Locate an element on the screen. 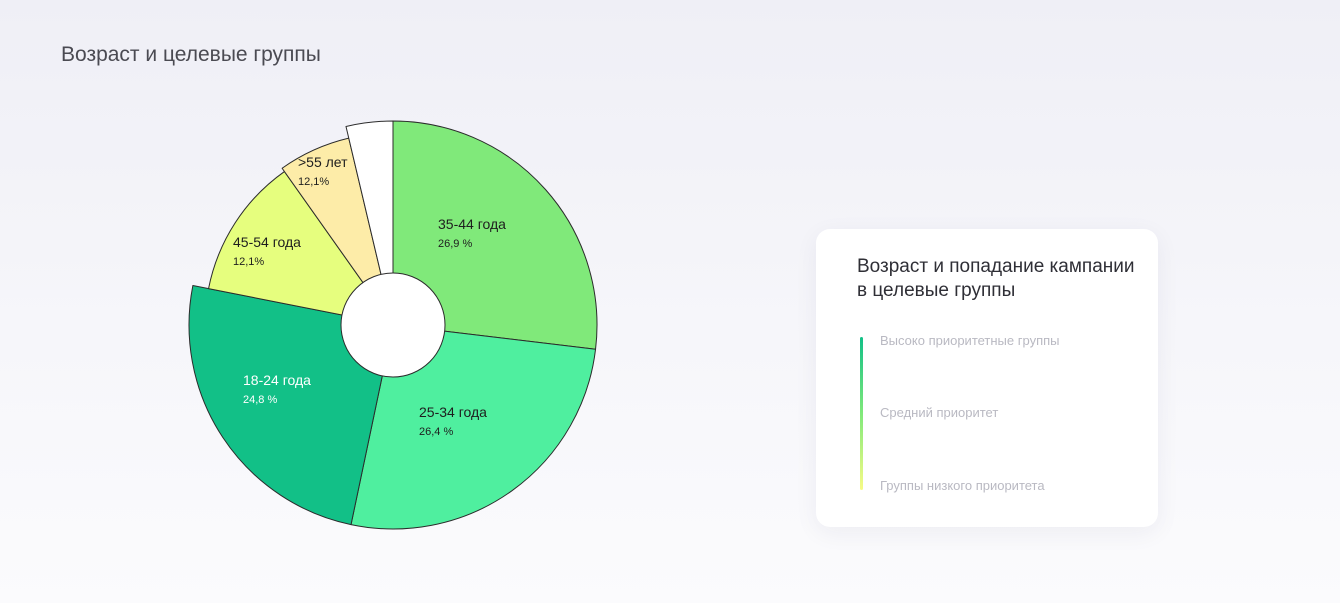  pie-center-hole is located at coordinates (393, 325).